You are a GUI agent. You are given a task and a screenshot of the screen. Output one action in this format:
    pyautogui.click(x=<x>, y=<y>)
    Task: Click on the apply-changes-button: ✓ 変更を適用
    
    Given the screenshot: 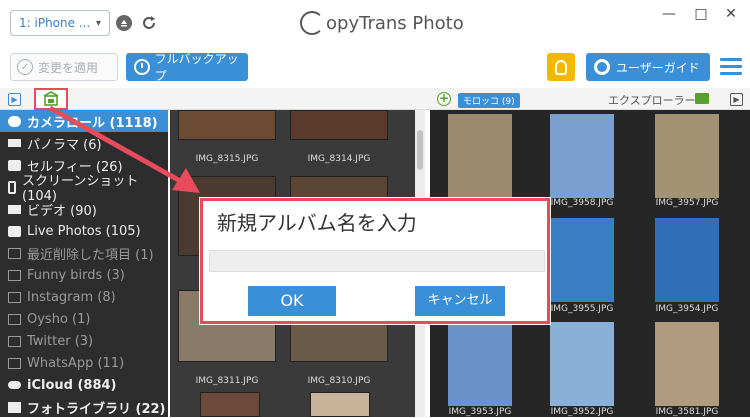 What is the action you would take?
    pyautogui.click(x=64, y=67)
    